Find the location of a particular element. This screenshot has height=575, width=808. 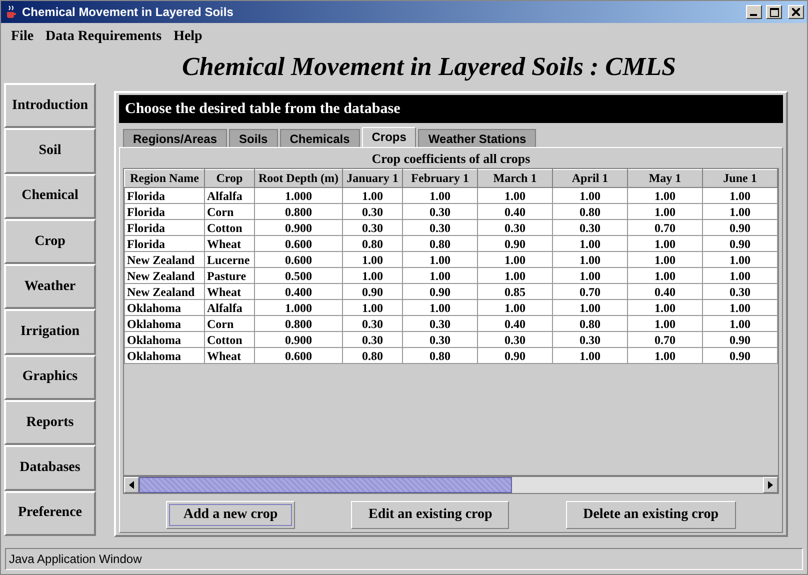

column-header: January 1 is located at coordinates (372, 179).